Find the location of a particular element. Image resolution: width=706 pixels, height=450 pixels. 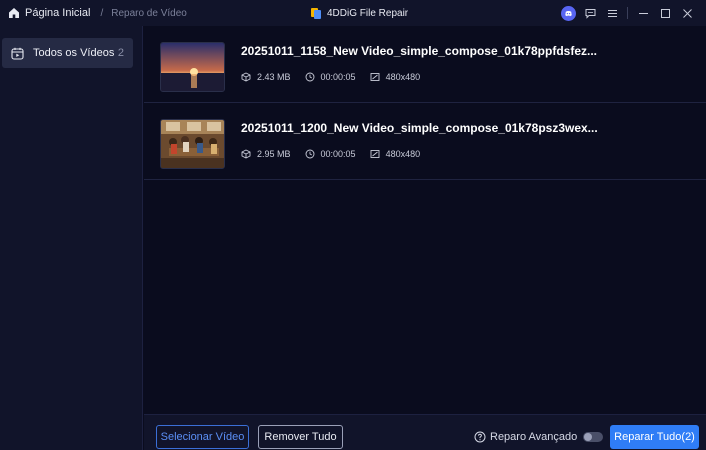

app-title-text: 4DDiG File Repair is located at coordinates (368, 13).